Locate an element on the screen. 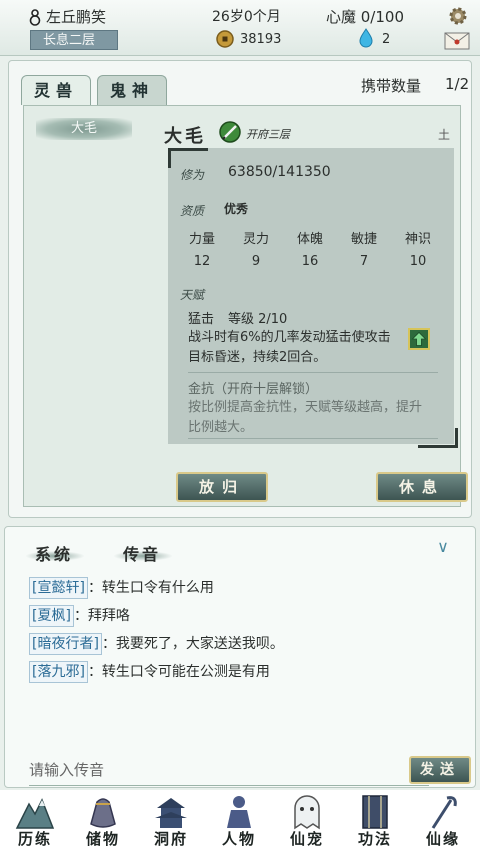 Image resolution: width=480 pixels, height=854 pixels. heart-demon-value: 心魔 0/100 is located at coordinates (365, 17).